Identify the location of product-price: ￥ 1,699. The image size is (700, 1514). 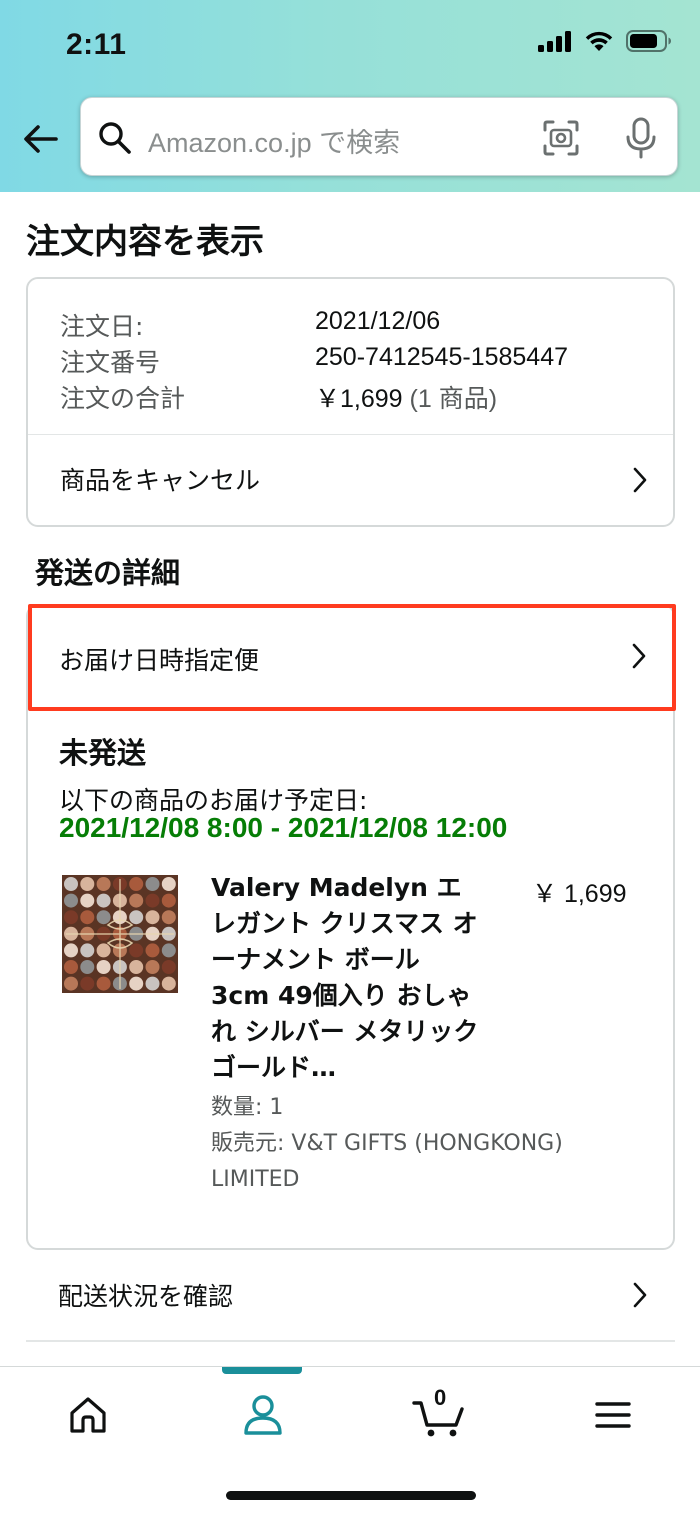
(579, 894).